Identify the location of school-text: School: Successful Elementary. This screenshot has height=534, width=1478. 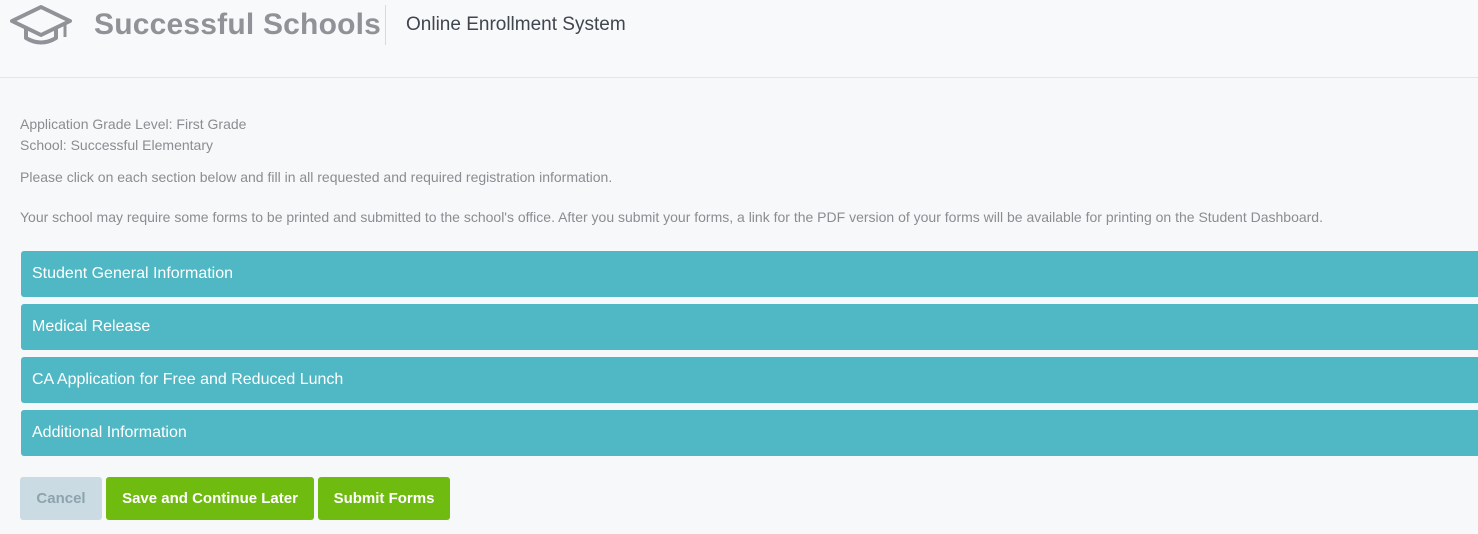
(116, 145).